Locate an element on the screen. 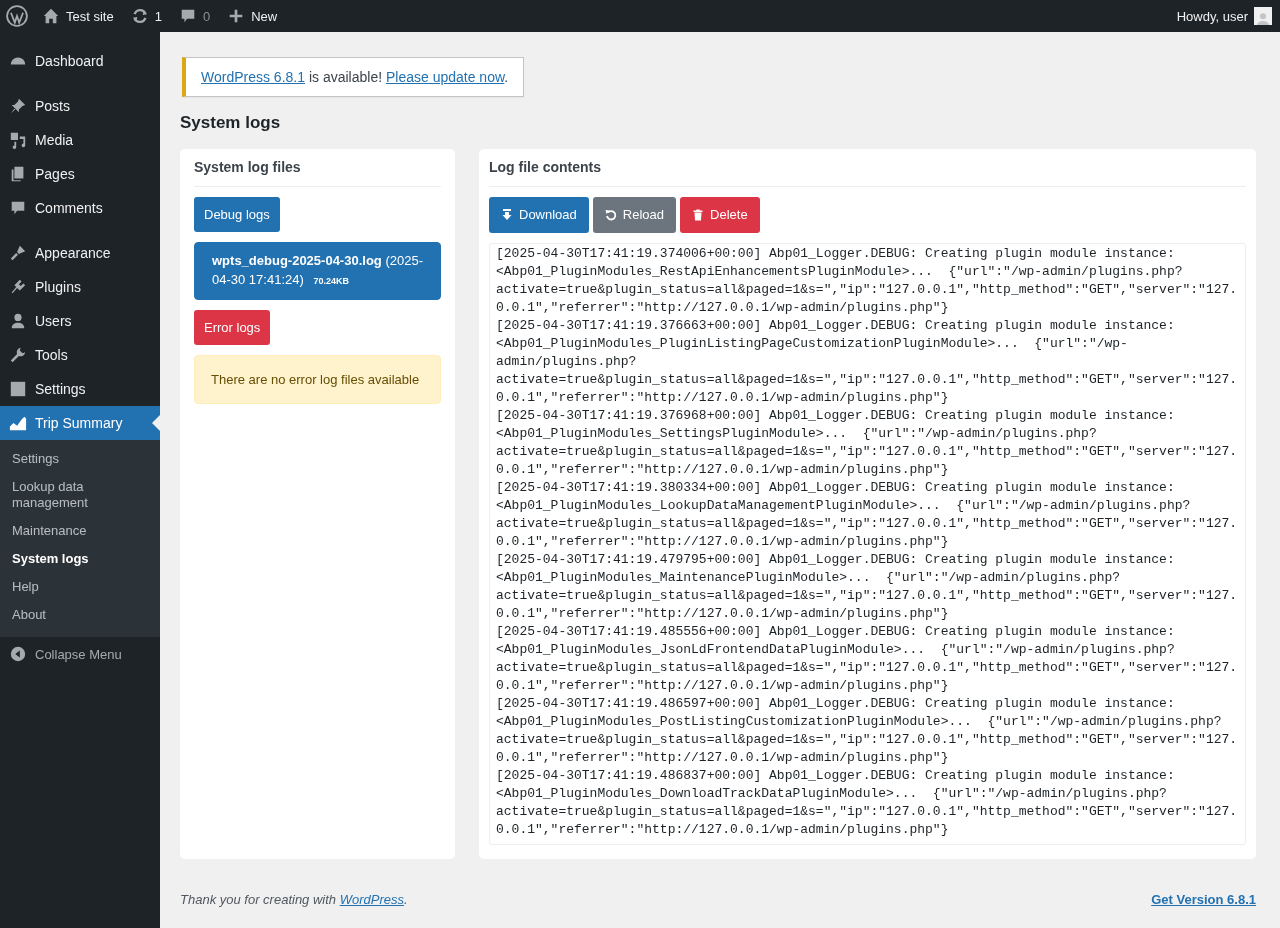 This screenshot has width=1280, height=928. debug-logs-button: Debug logs is located at coordinates (237, 214).